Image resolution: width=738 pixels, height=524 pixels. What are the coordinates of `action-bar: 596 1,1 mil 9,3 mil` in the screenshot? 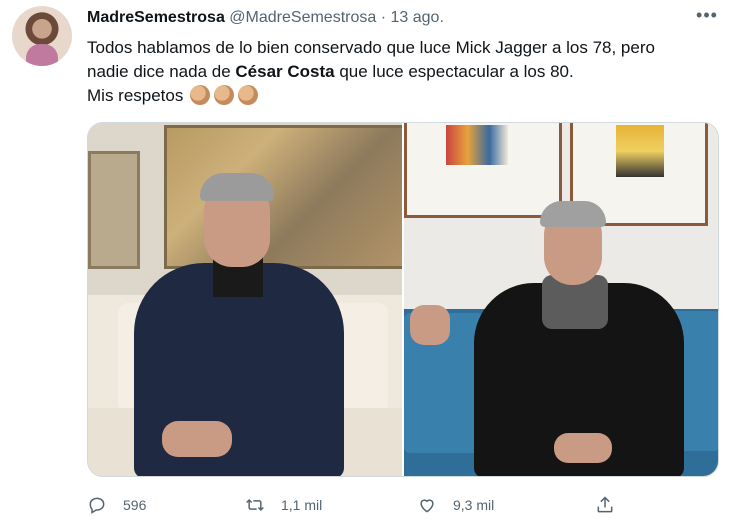 It's located at (407, 505).